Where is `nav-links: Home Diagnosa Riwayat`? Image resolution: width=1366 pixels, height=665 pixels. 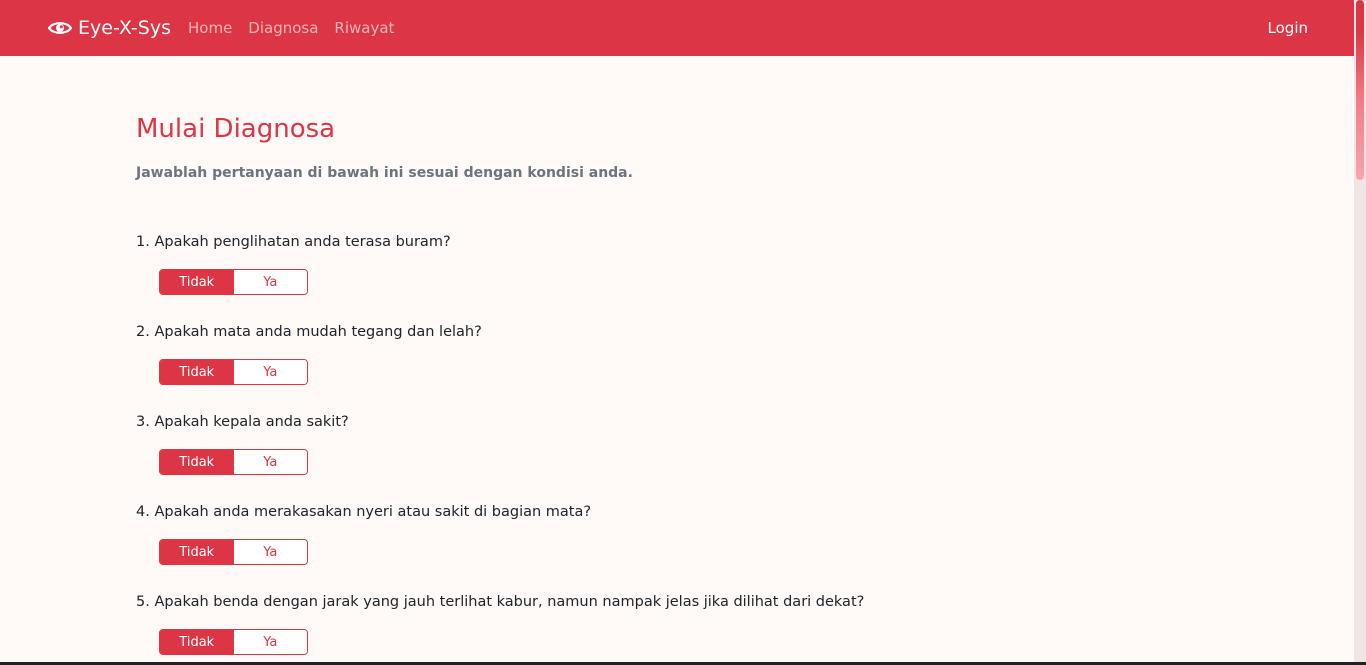 nav-links: Home Diagnosa Riwayat is located at coordinates (299, 28).